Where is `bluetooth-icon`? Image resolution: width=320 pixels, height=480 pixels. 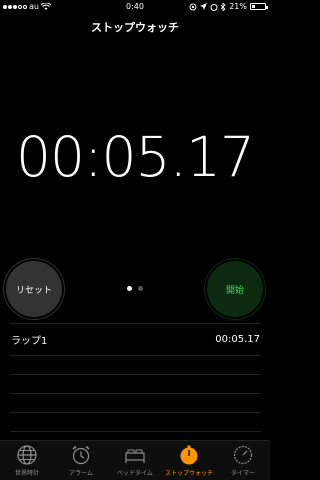 bluetooth-icon is located at coordinates (223, 6).